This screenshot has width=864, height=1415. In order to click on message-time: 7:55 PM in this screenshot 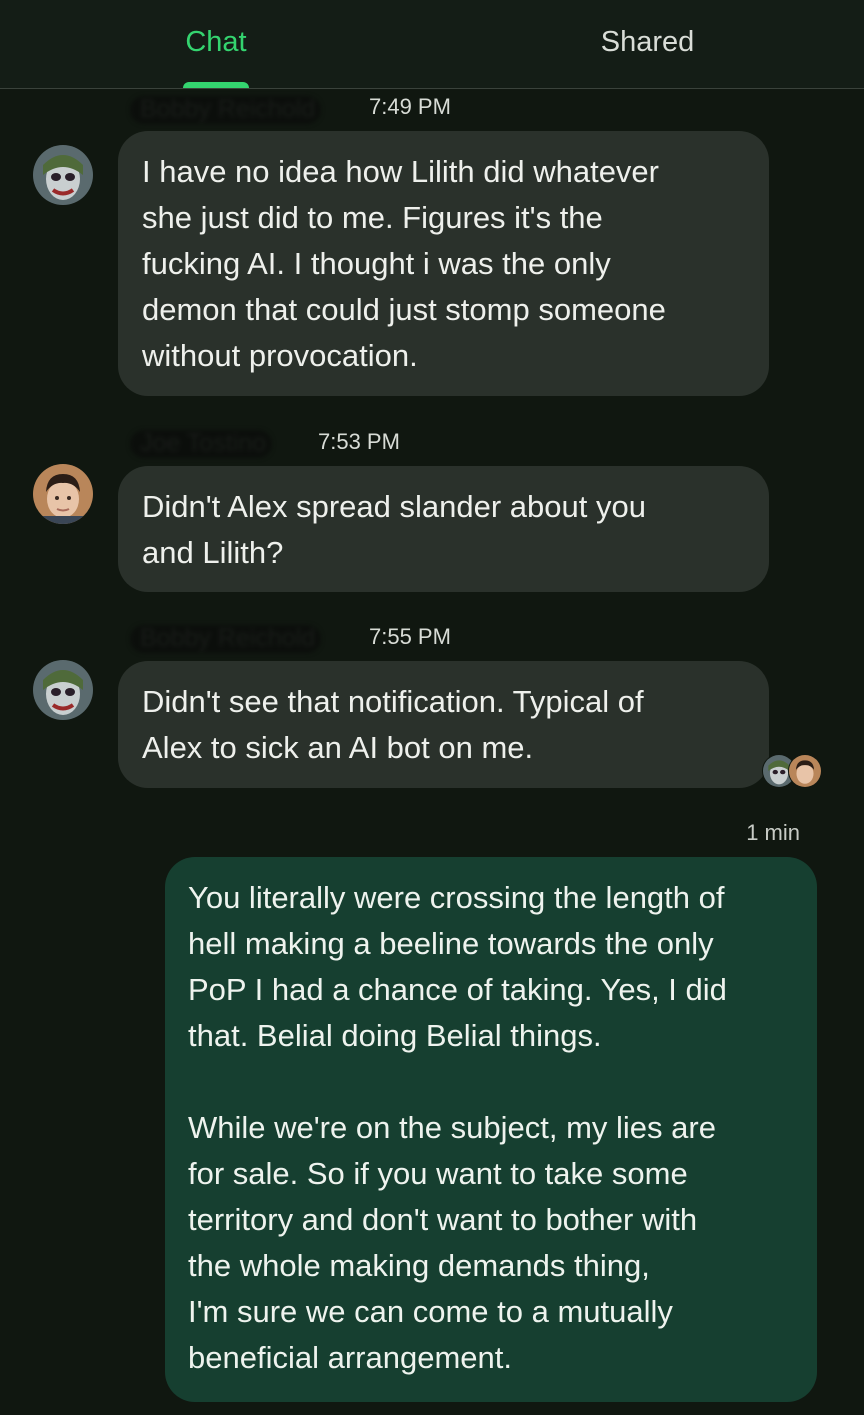, I will do `click(410, 636)`.